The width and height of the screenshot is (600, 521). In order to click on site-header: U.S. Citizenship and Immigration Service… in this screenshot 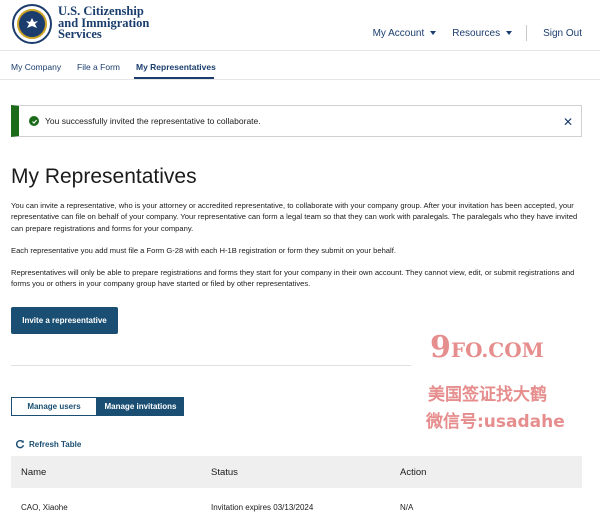, I will do `click(300, 25)`.